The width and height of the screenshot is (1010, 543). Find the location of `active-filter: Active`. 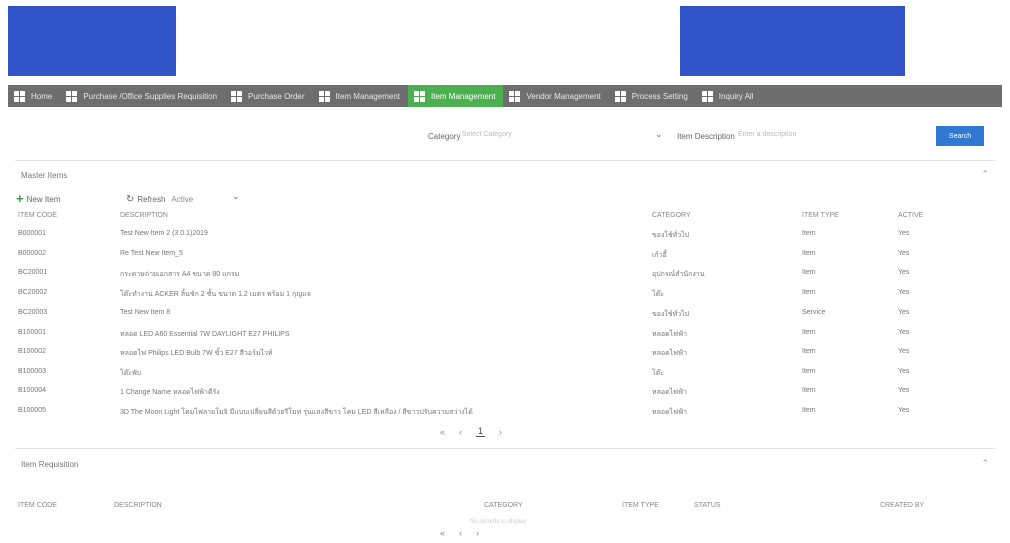

active-filter: Active is located at coordinates (182, 199).